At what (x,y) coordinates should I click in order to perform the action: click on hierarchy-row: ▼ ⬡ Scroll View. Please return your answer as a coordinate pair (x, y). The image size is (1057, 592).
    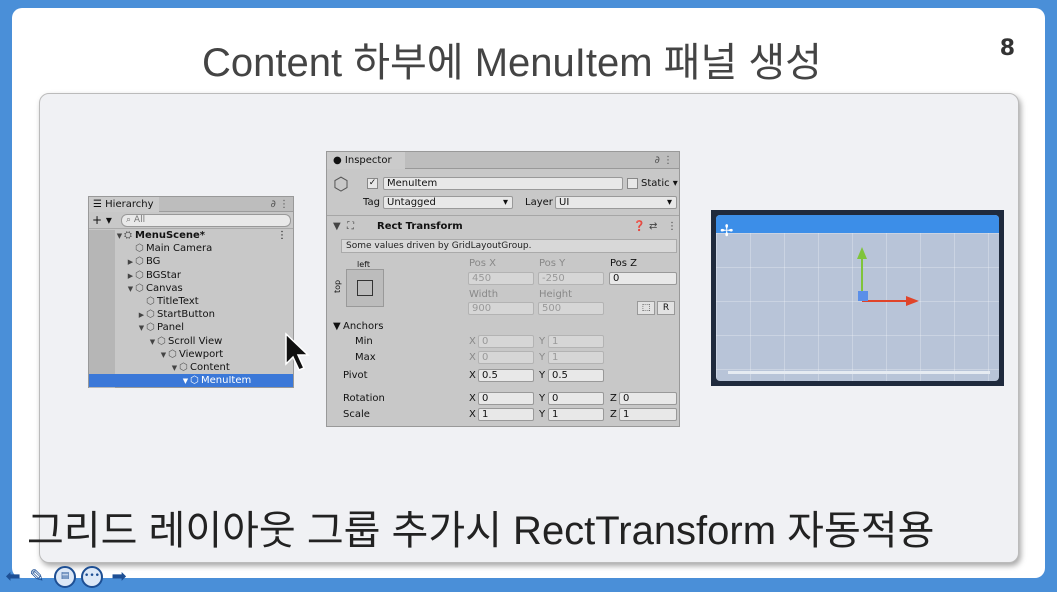
    Looking at the image, I should click on (191, 341).